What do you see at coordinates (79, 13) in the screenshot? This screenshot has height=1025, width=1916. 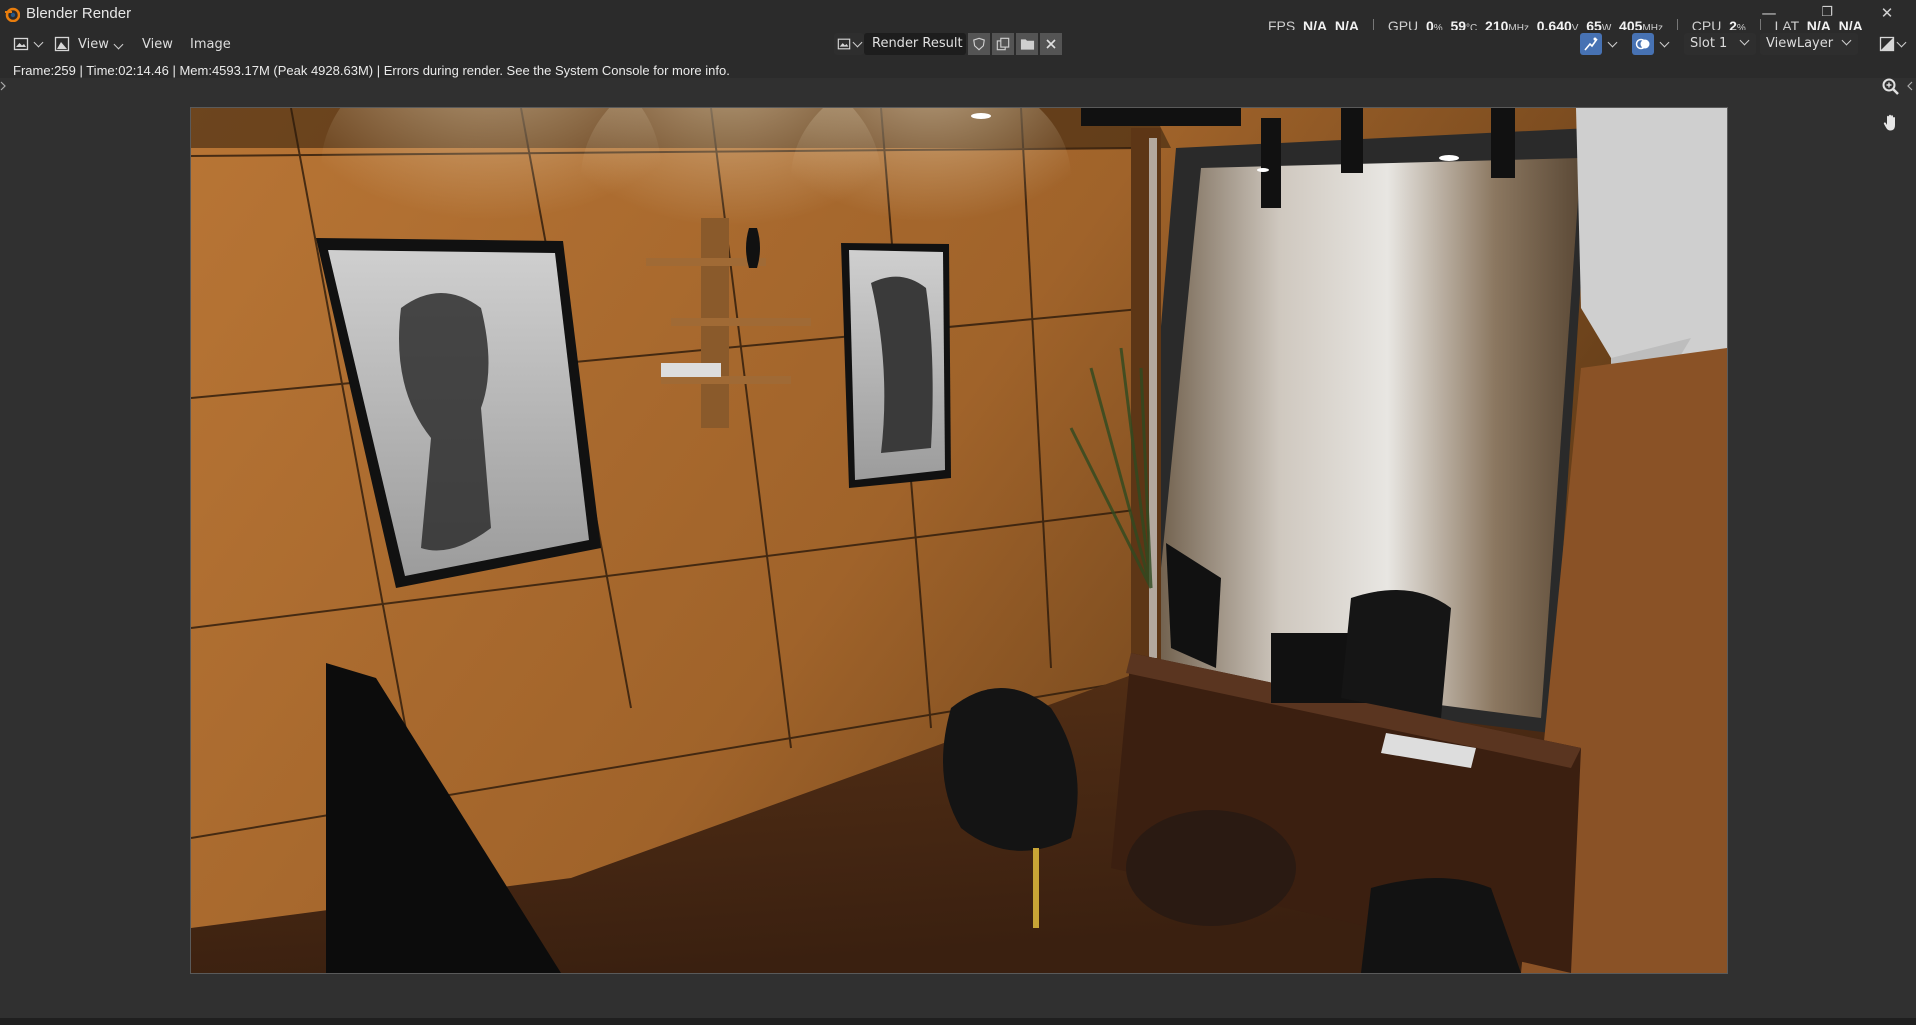 I see `window-title: Blender Render` at bounding box center [79, 13].